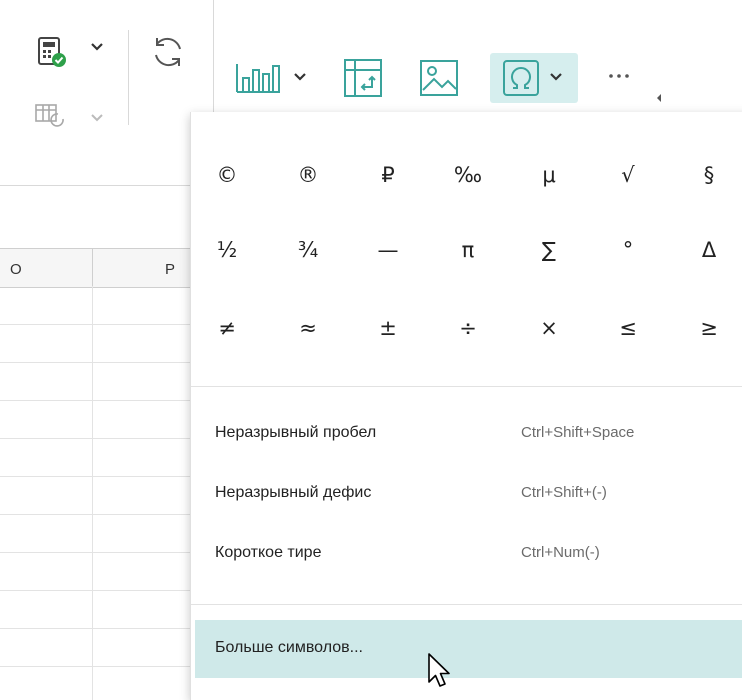 The height and width of the screenshot is (700, 742). I want to click on menu-item-label: Короткое тире, so click(268, 552).